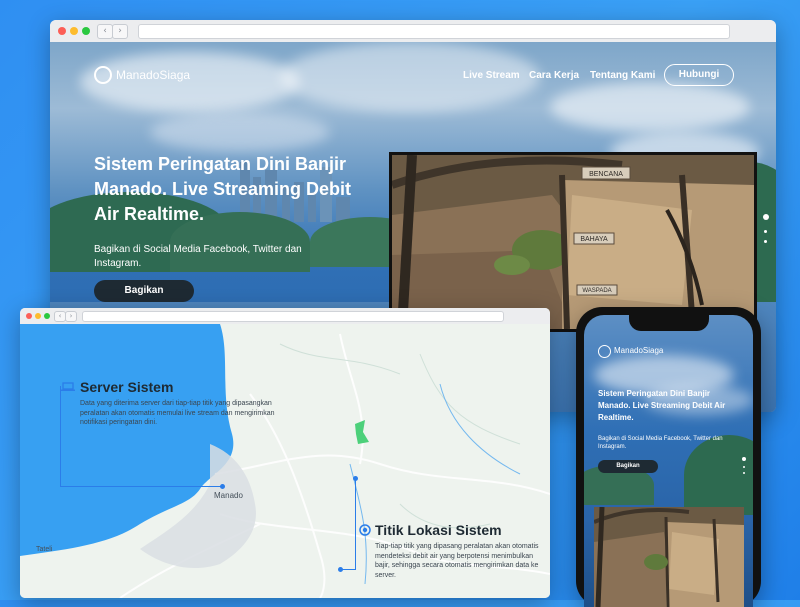 The width and height of the screenshot is (800, 607). What do you see at coordinates (127, 387) in the screenshot?
I see `server-title: Server Sistem` at bounding box center [127, 387].